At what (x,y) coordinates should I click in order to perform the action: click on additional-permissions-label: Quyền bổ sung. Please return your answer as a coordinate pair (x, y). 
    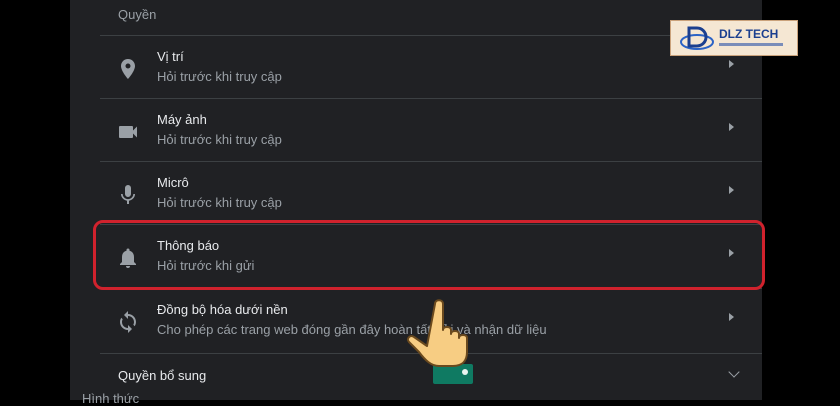
    Looking at the image, I should click on (162, 375).